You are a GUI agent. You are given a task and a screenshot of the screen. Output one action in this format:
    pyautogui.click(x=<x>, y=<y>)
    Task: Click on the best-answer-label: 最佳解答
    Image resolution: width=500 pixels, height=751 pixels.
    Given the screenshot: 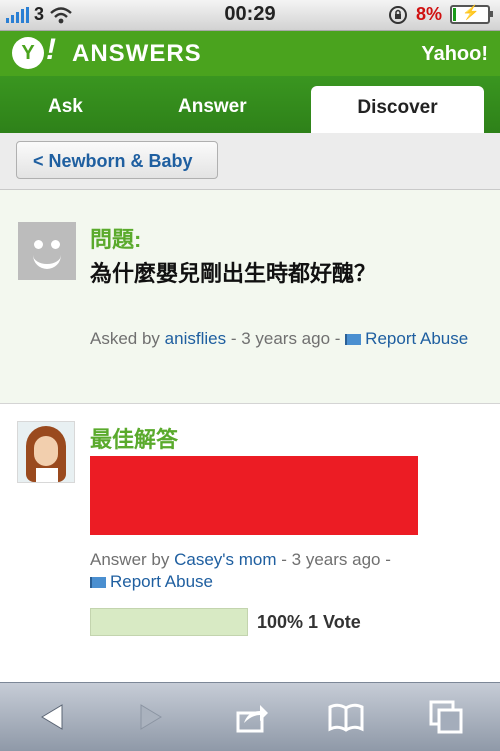 What is the action you would take?
    pyautogui.click(x=134, y=439)
    